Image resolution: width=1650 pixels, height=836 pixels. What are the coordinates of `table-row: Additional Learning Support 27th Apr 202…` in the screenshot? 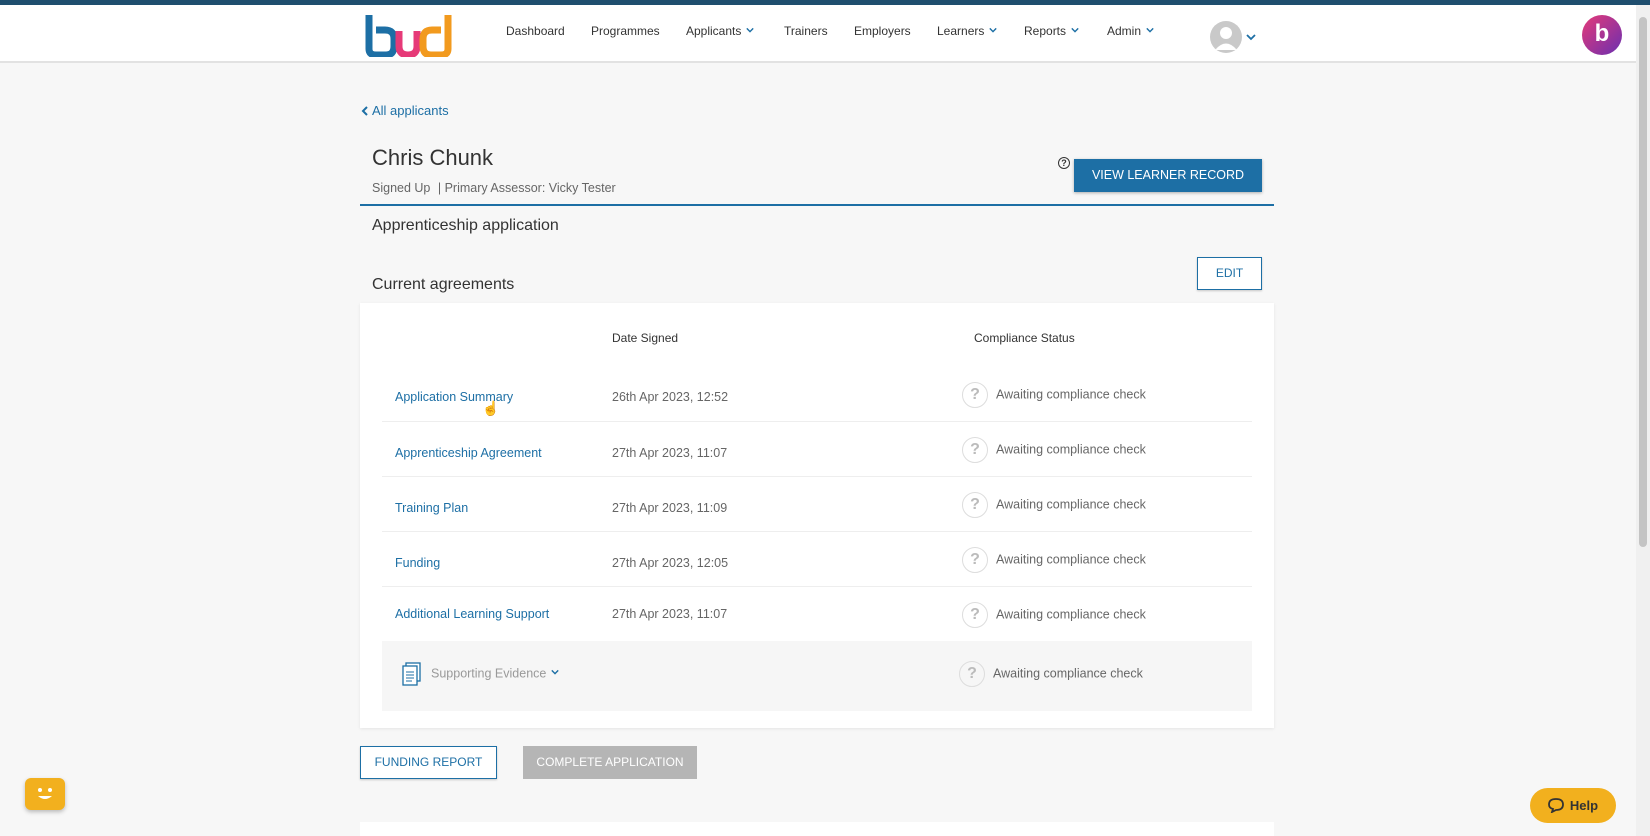 It's located at (817, 614).